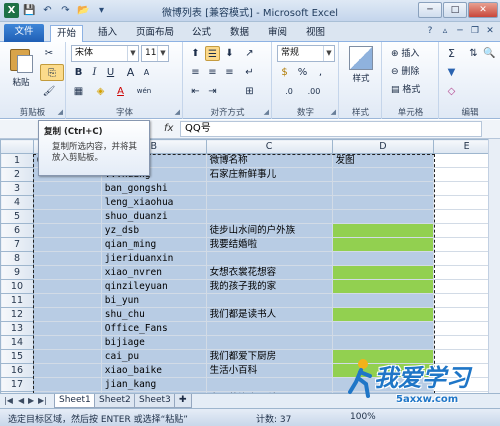  I want to click on tab-home: 开始, so click(67, 33).